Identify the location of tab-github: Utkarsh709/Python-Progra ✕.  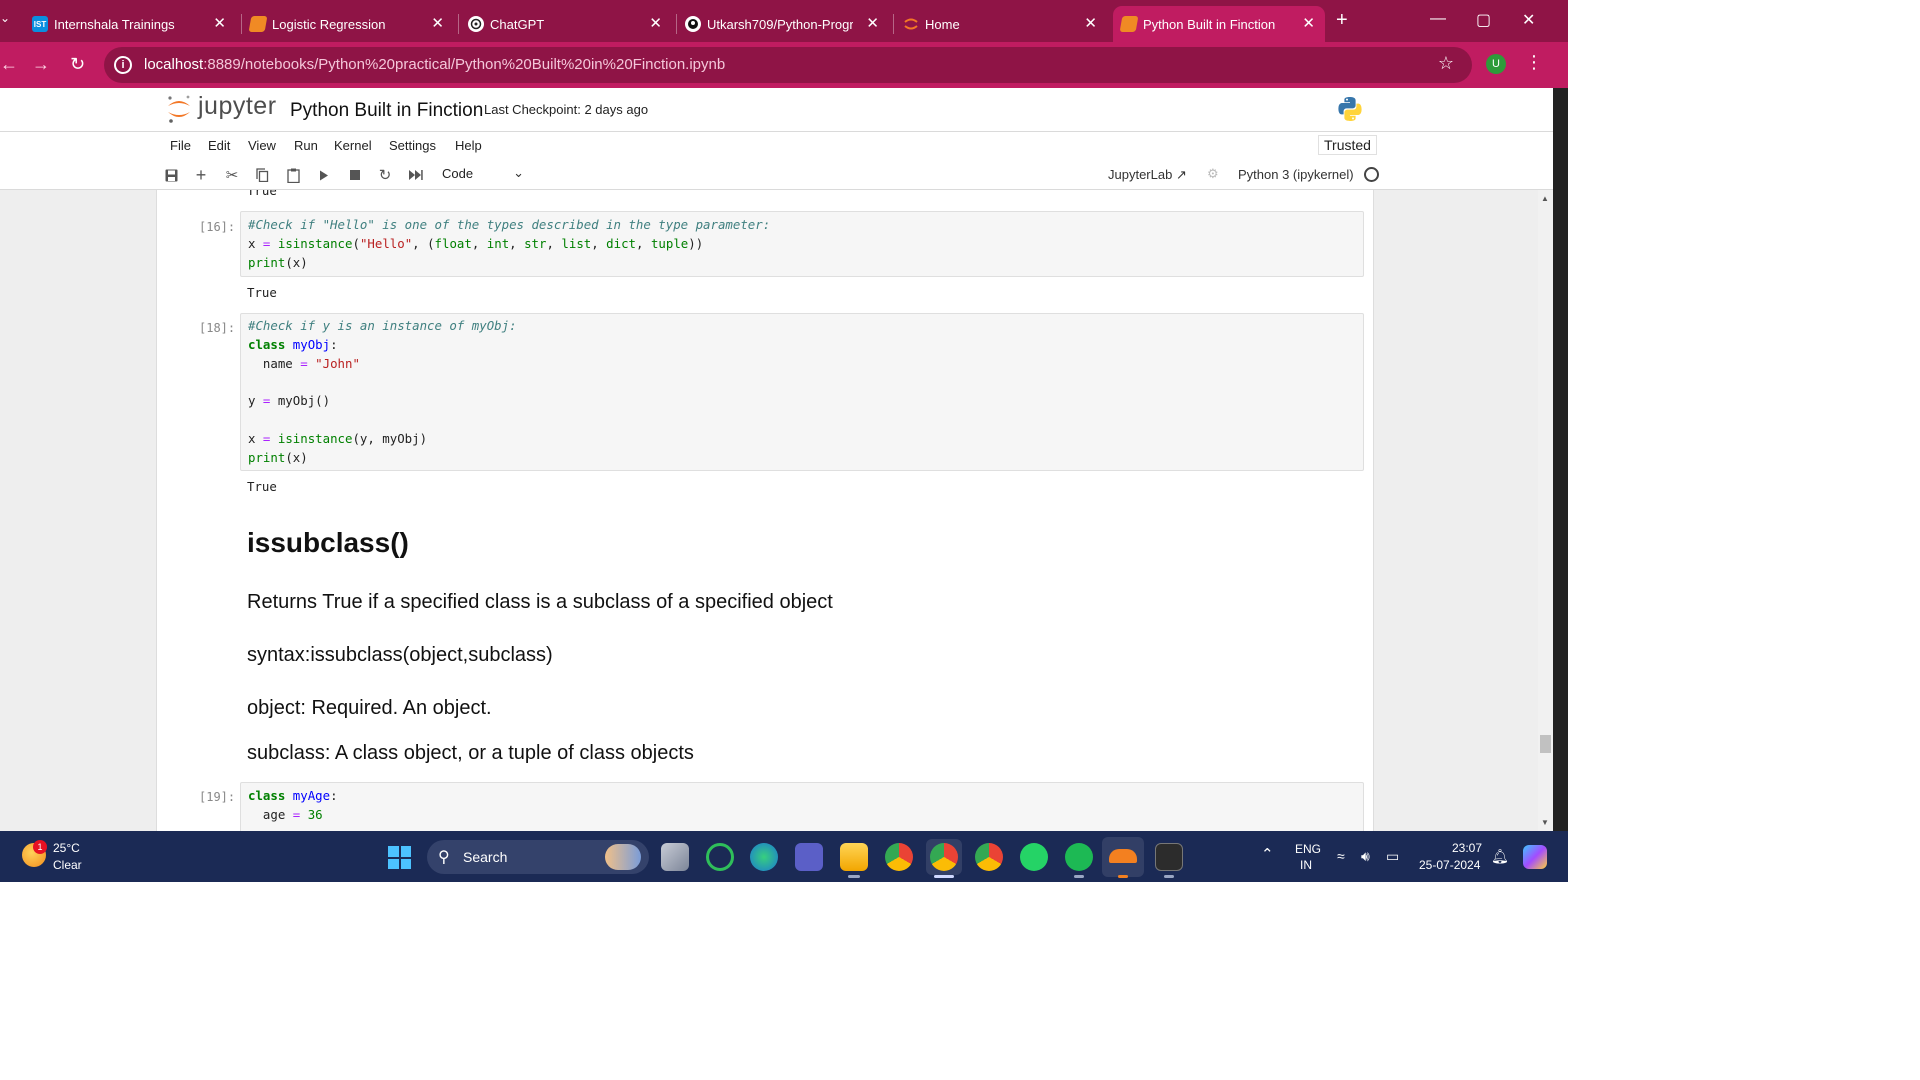
(783, 24).